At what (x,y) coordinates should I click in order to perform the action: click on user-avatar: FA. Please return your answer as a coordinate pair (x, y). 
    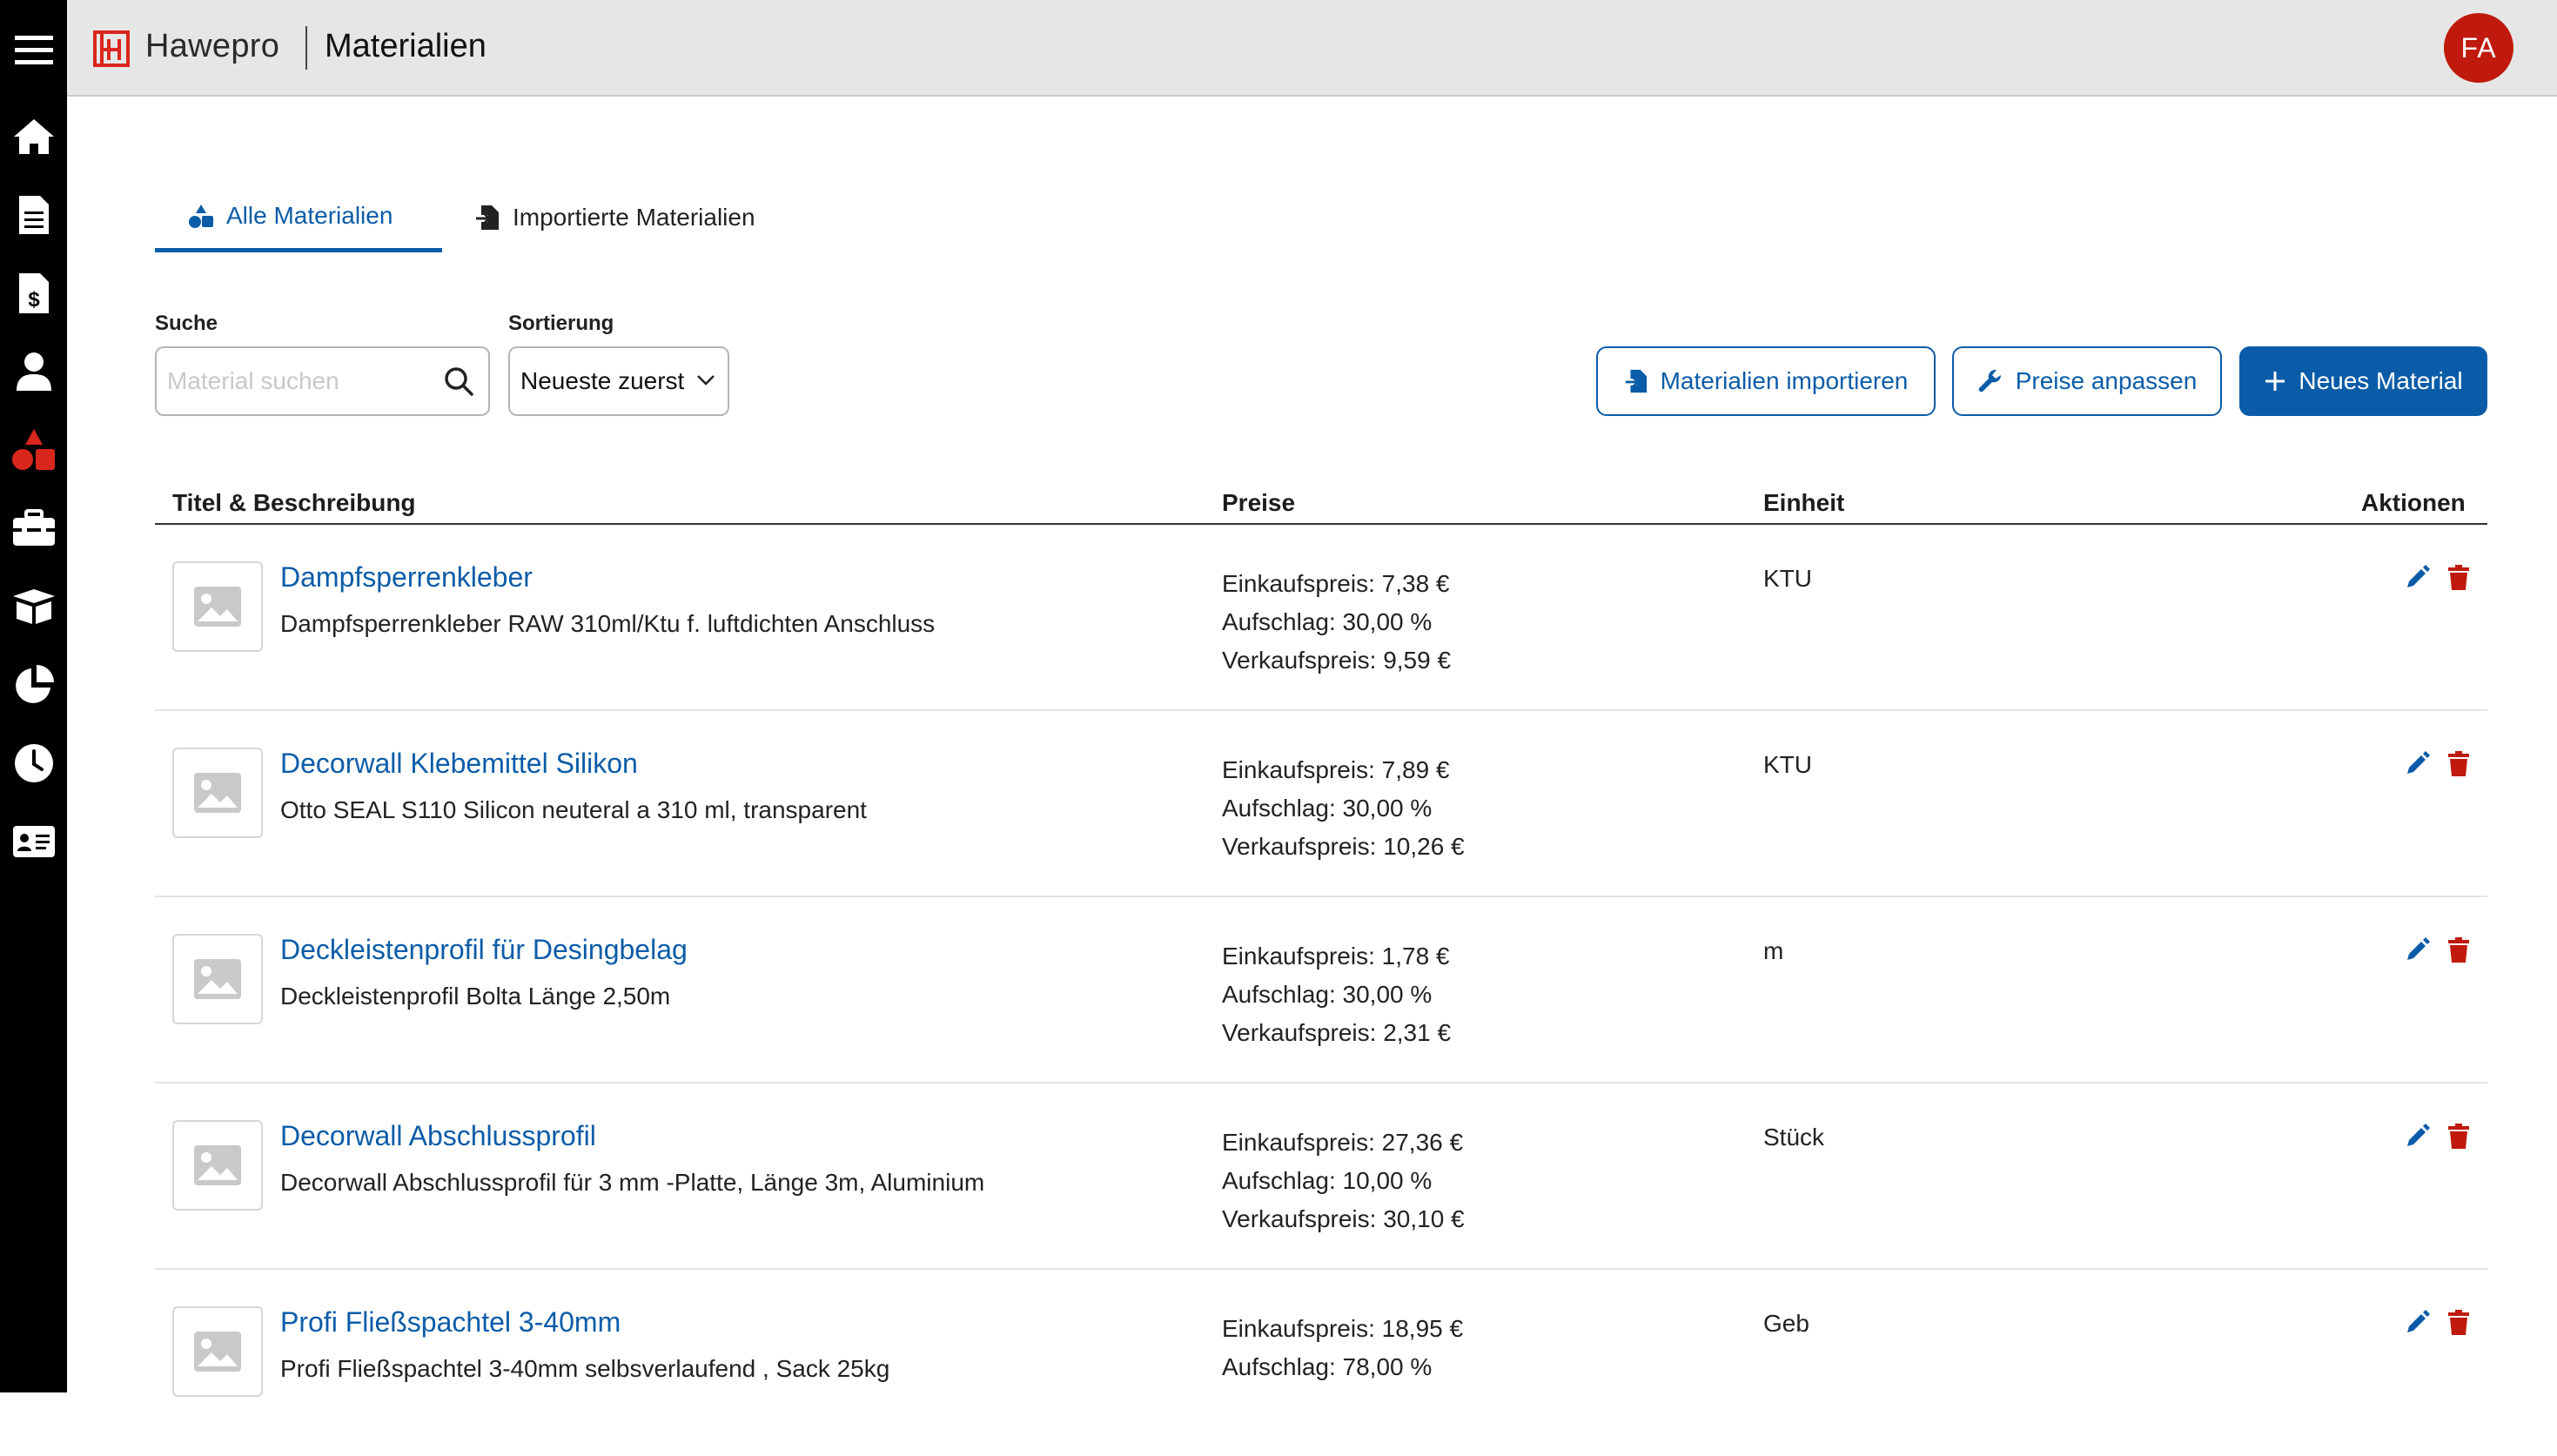
    Looking at the image, I should click on (2478, 48).